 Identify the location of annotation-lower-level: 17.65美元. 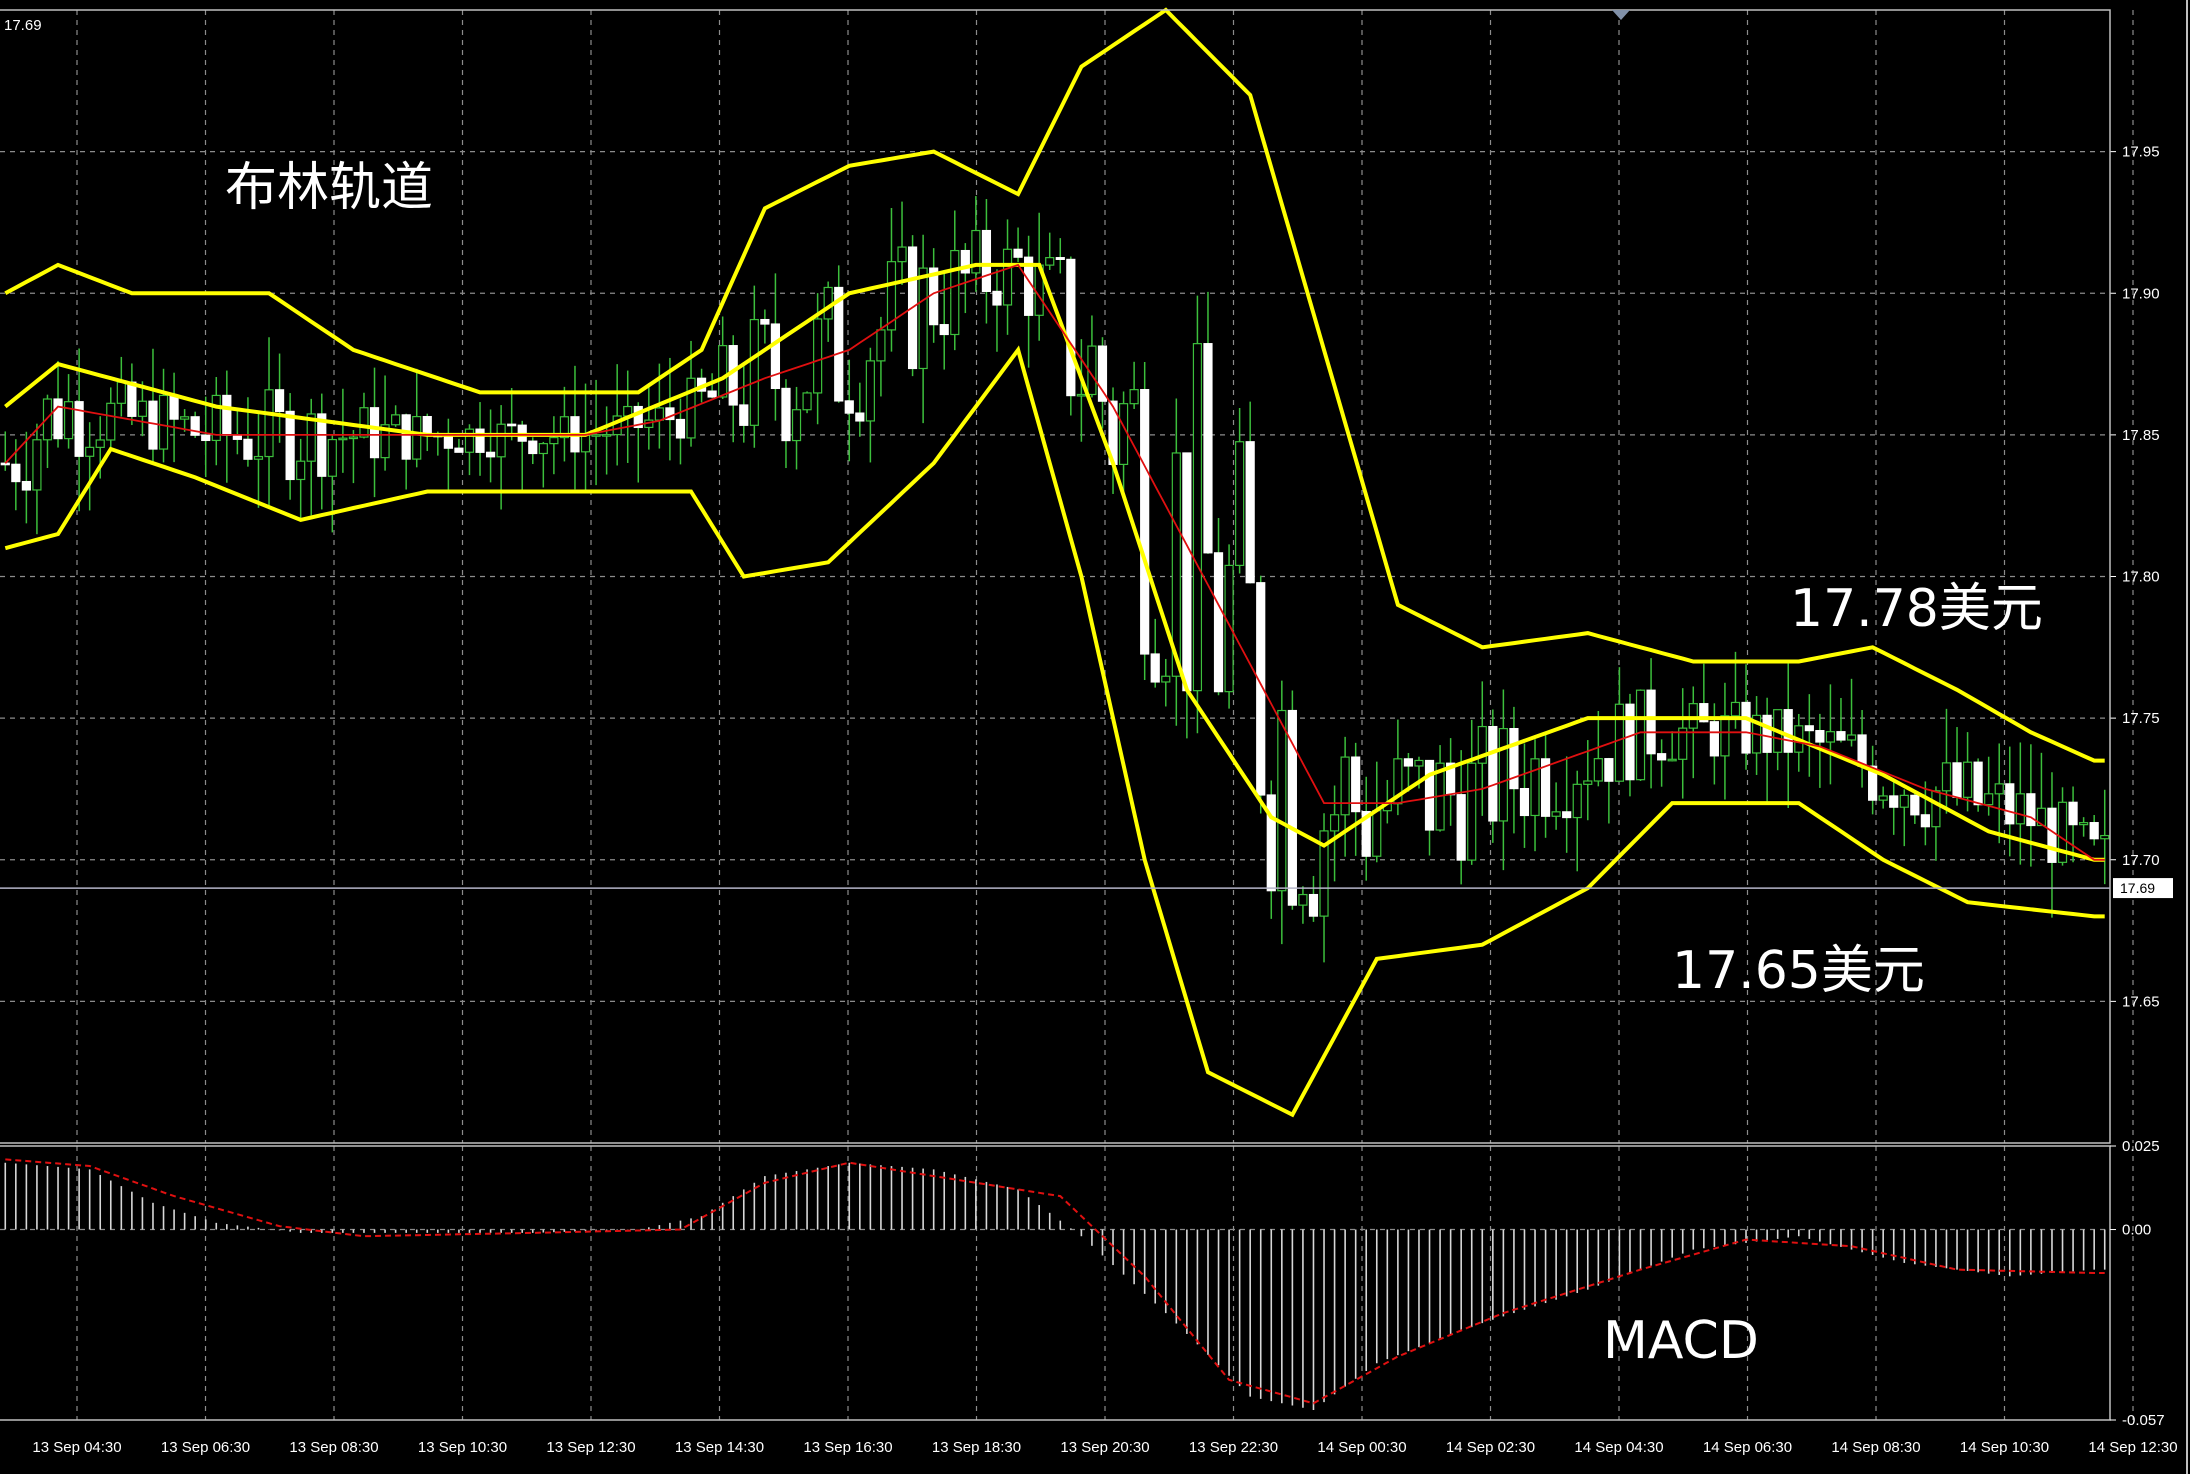
(1798, 971).